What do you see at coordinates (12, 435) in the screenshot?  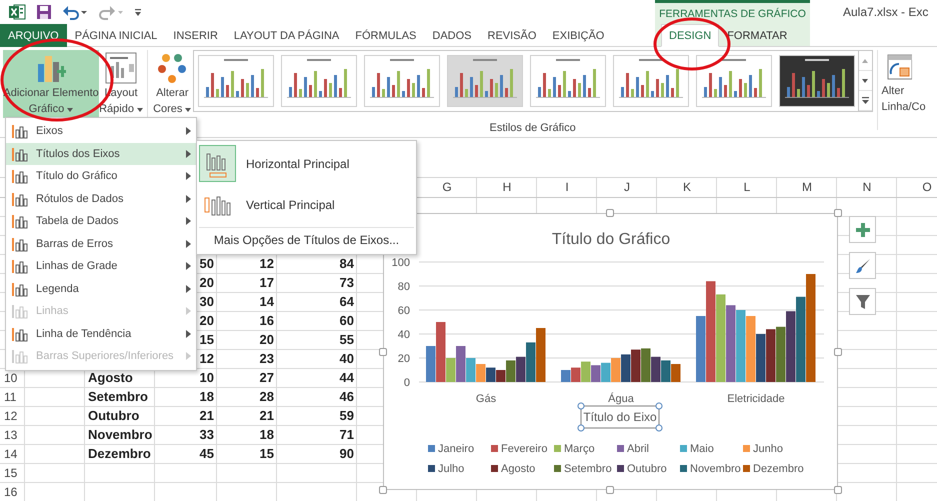 I see `row-number: 13` at bounding box center [12, 435].